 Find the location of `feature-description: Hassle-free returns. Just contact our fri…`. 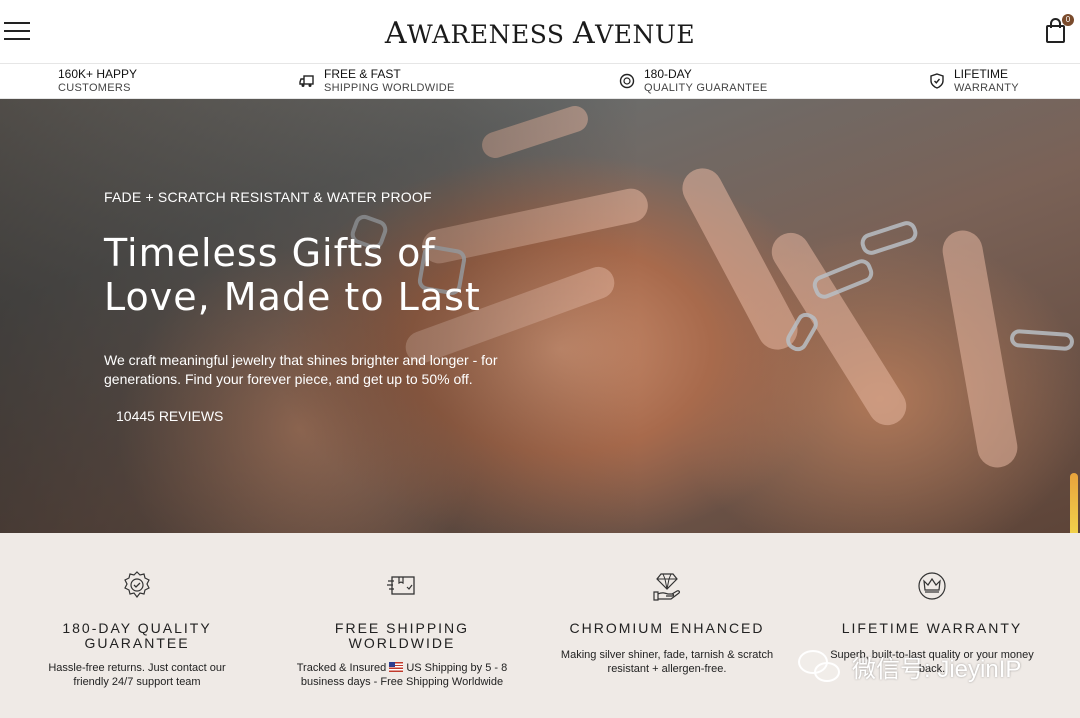

feature-description: Hassle-free returns. Just contact our fri… is located at coordinates (137, 675).